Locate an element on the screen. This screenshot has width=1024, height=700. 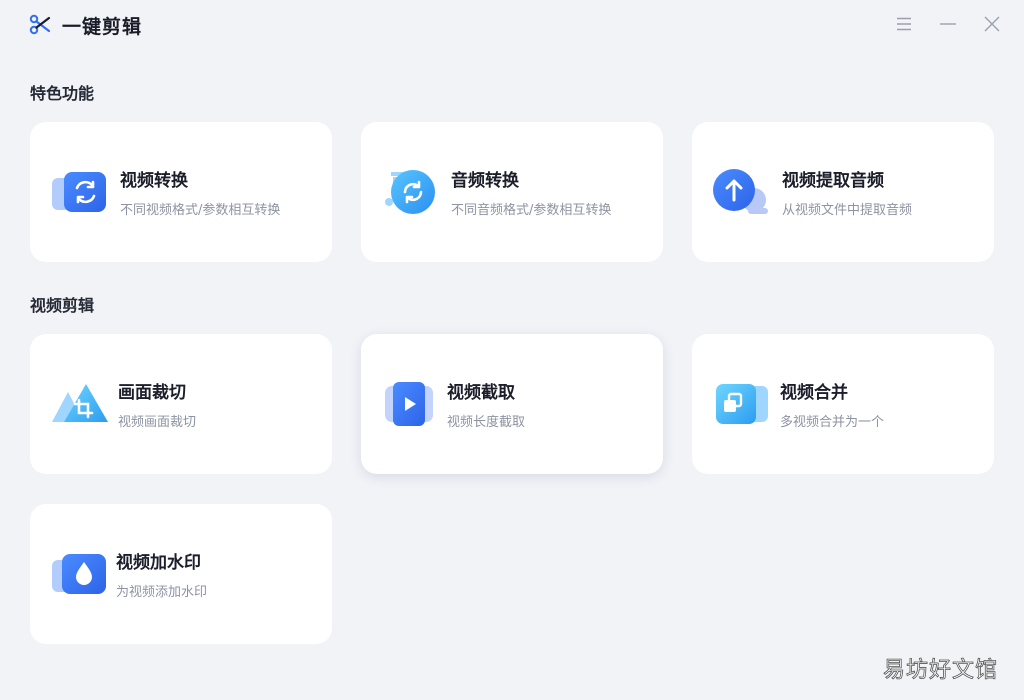
card-video-merge: 视频合并 多视频合并为一个 is located at coordinates (843, 404).